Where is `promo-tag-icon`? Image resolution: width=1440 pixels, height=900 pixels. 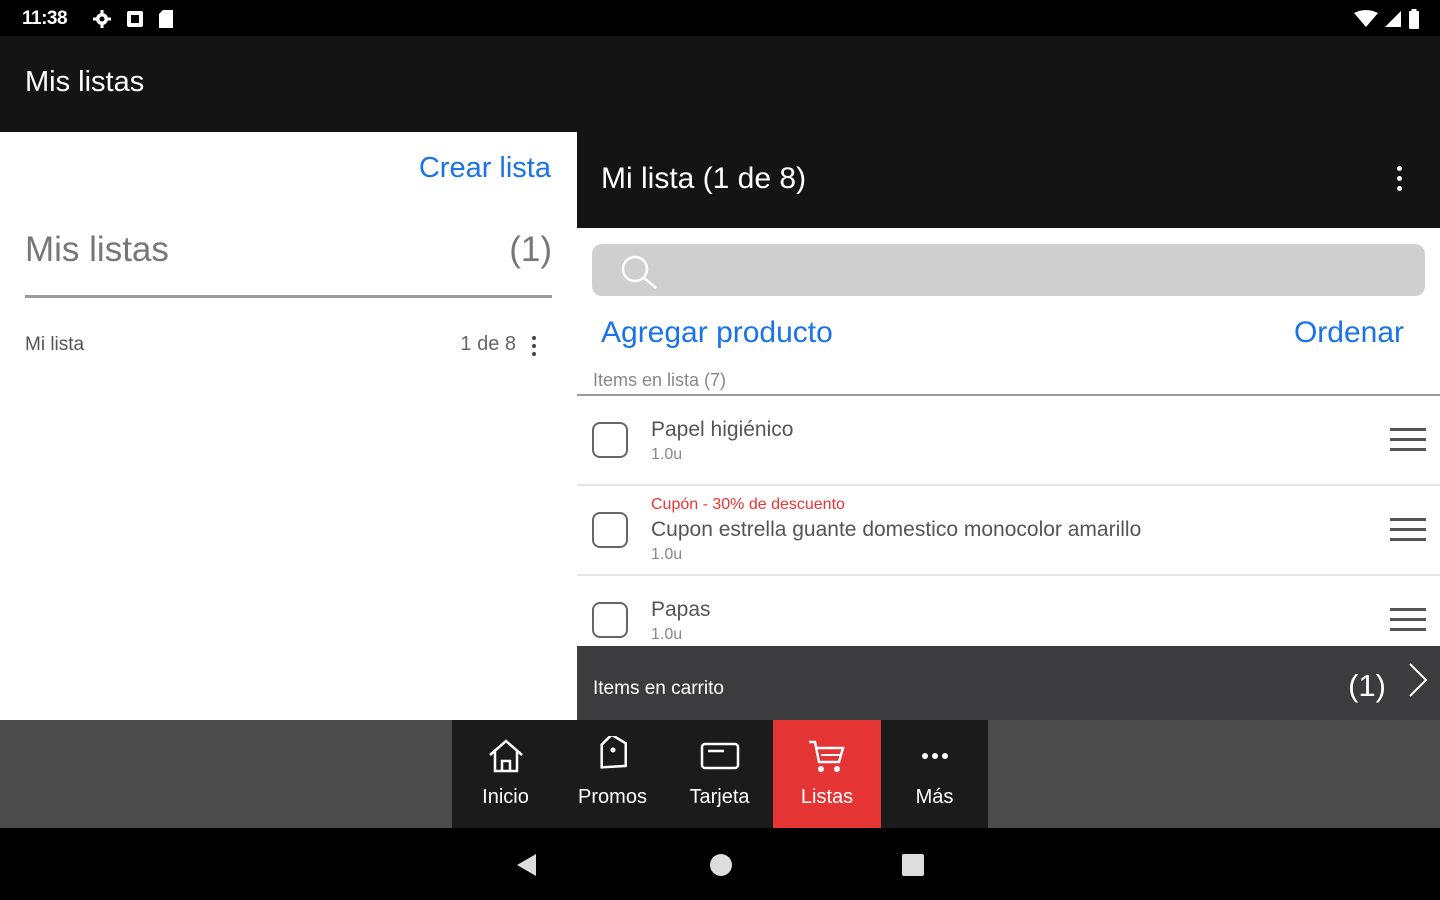 promo-tag-icon is located at coordinates (613, 756).